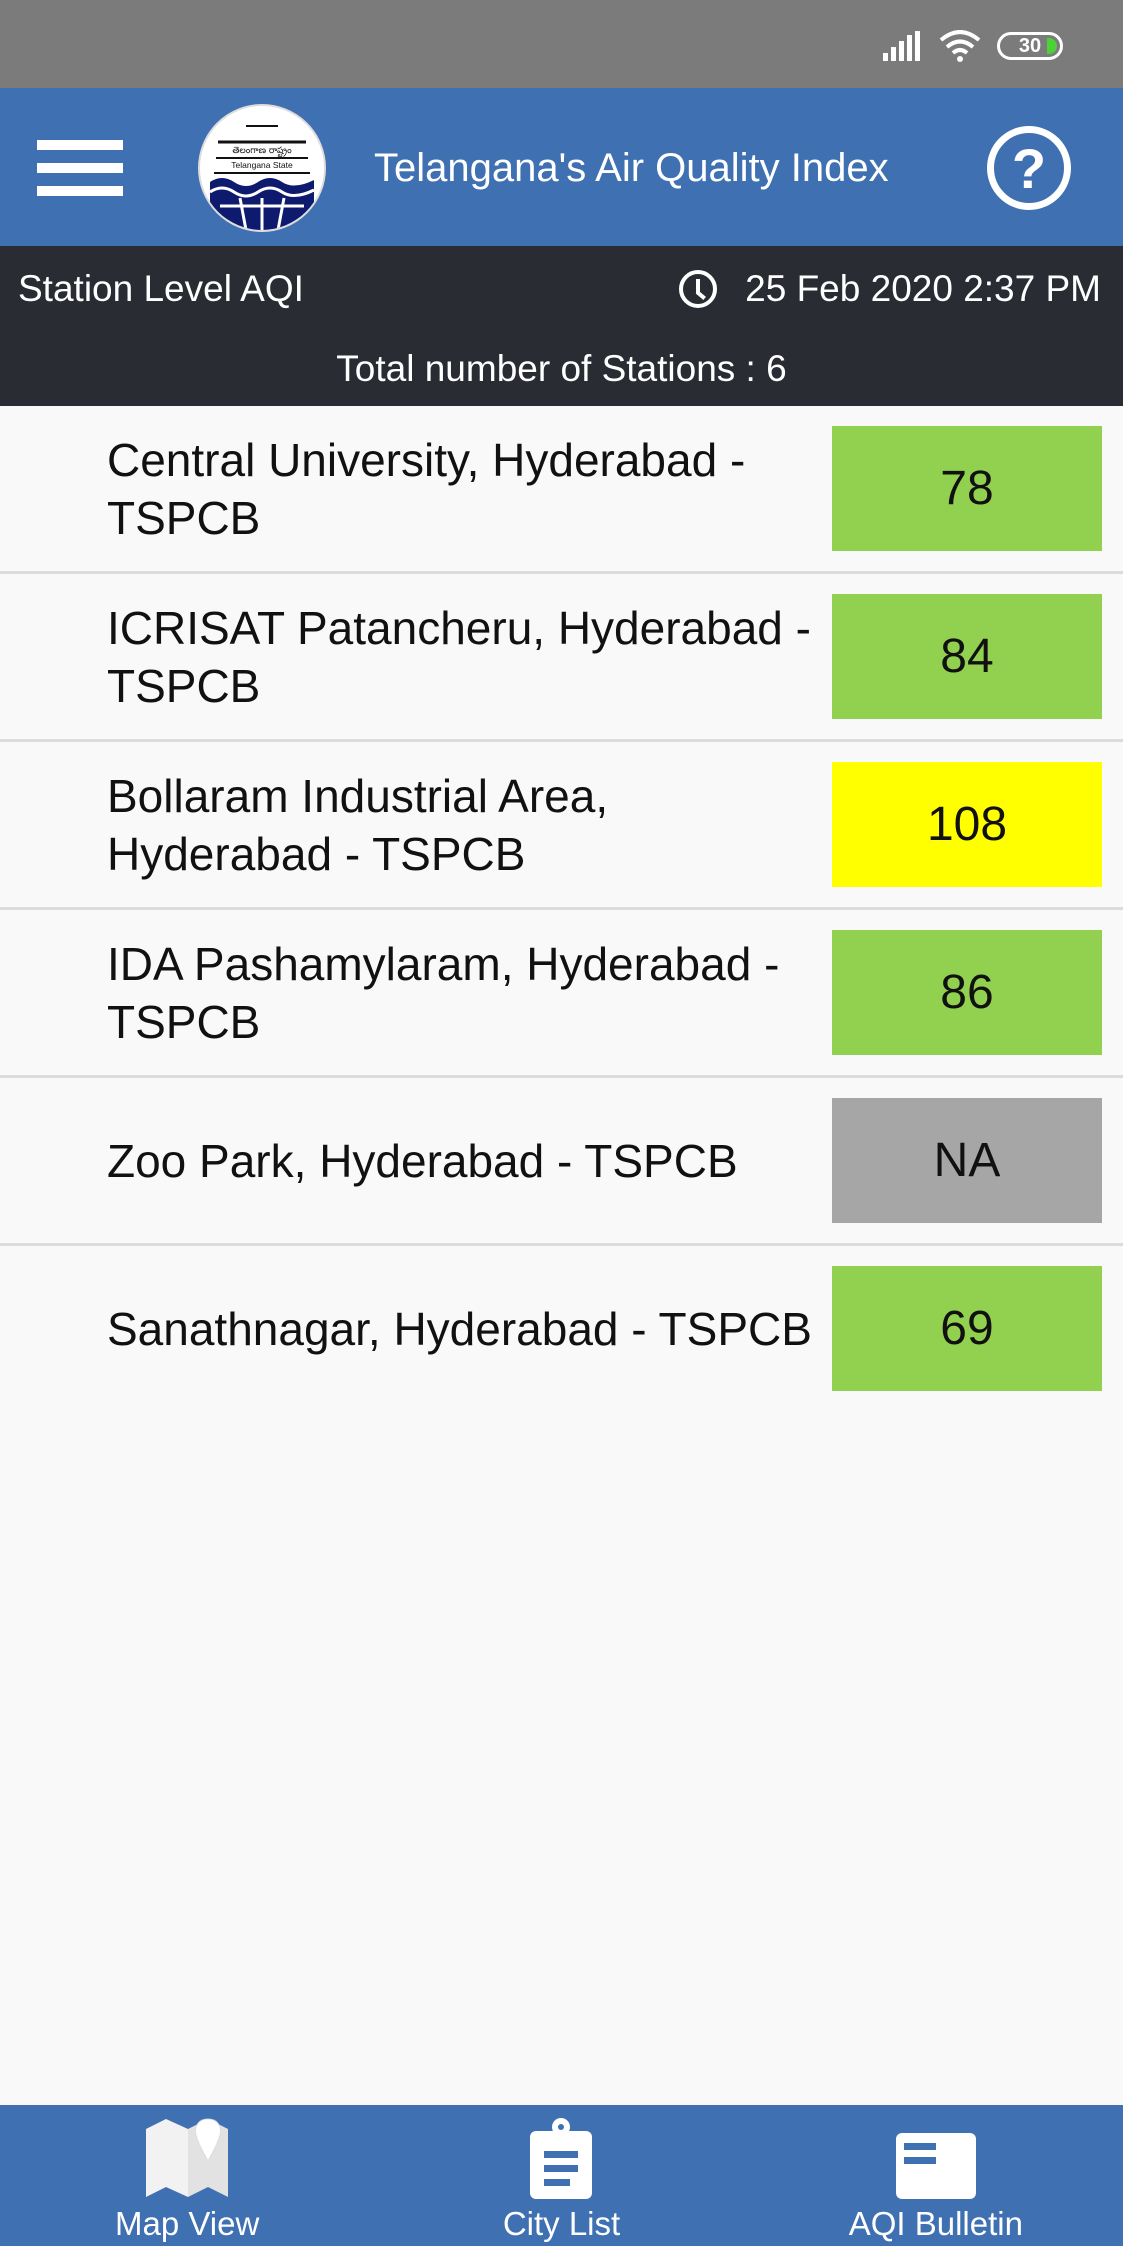  What do you see at coordinates (967, 824) in the screenshot?
I see `aqi-badge: 108` at bounding box center [967, 824].